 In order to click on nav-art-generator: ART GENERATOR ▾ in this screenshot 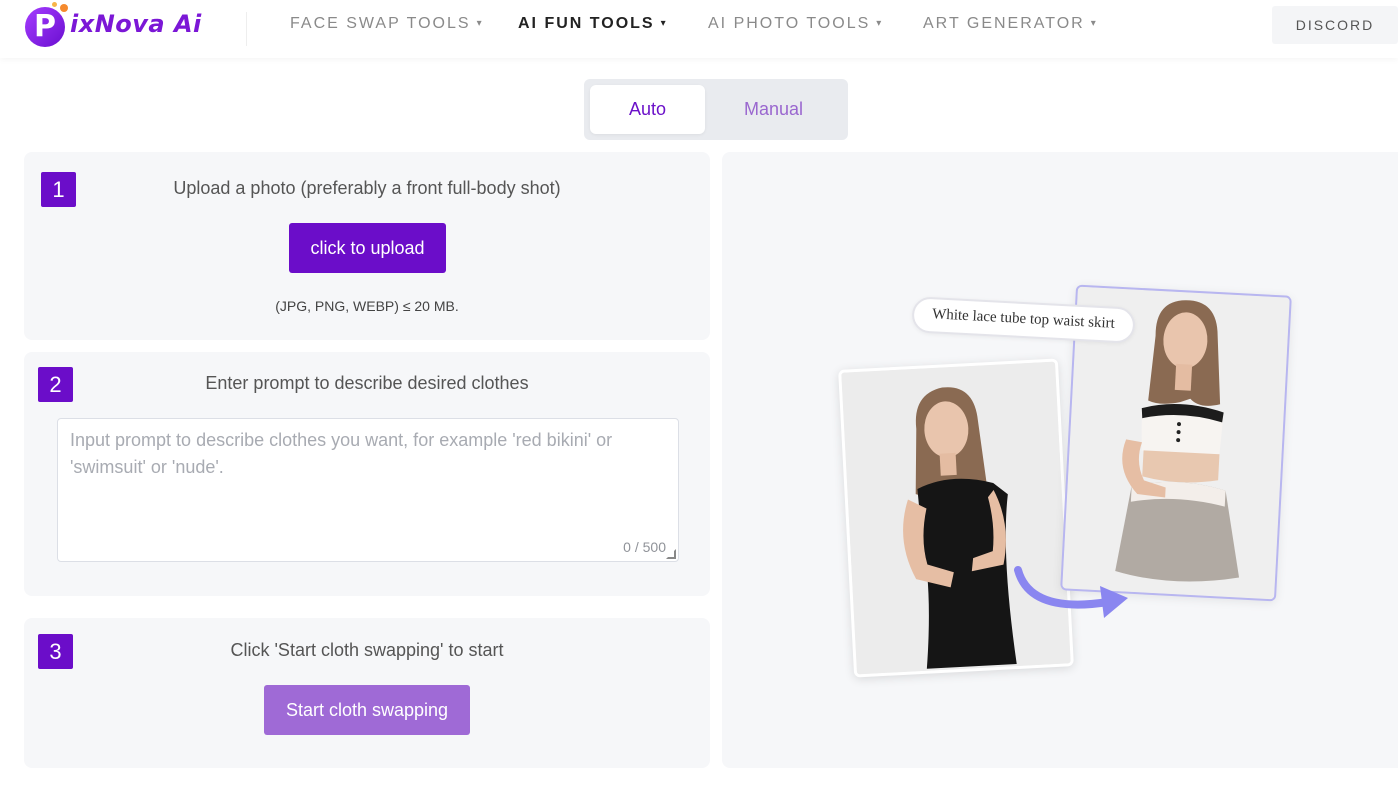, I will do `click(1010, 24)`.